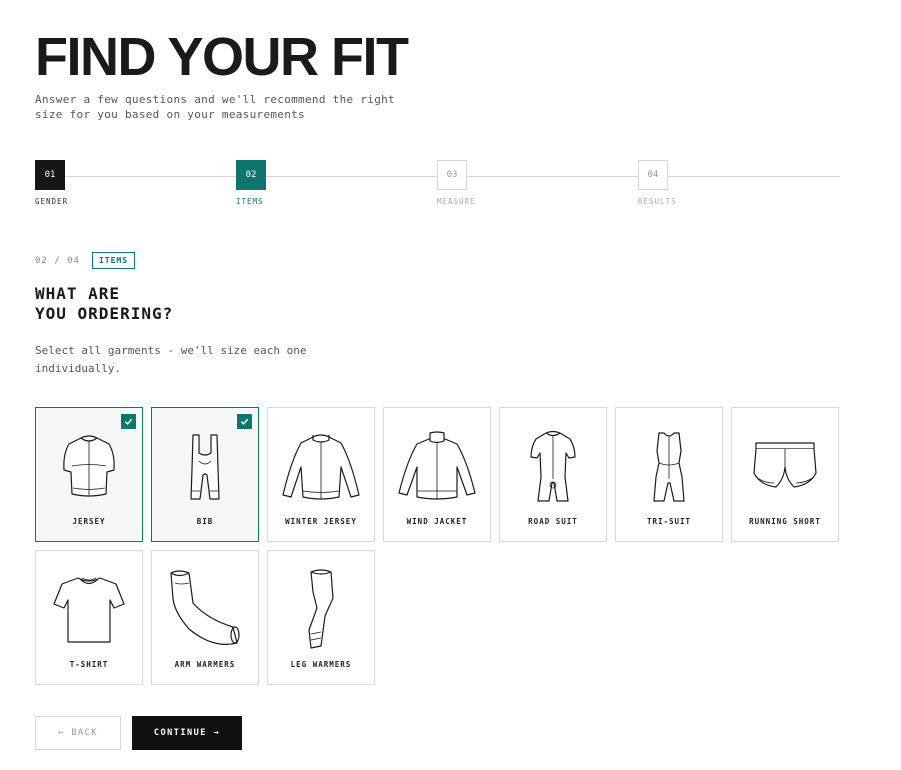 The image size is (901, 770). What do you see at coordinates (452, 175) in the screenshot?
I see `step-number: 03` at bounding box center [452, 175].